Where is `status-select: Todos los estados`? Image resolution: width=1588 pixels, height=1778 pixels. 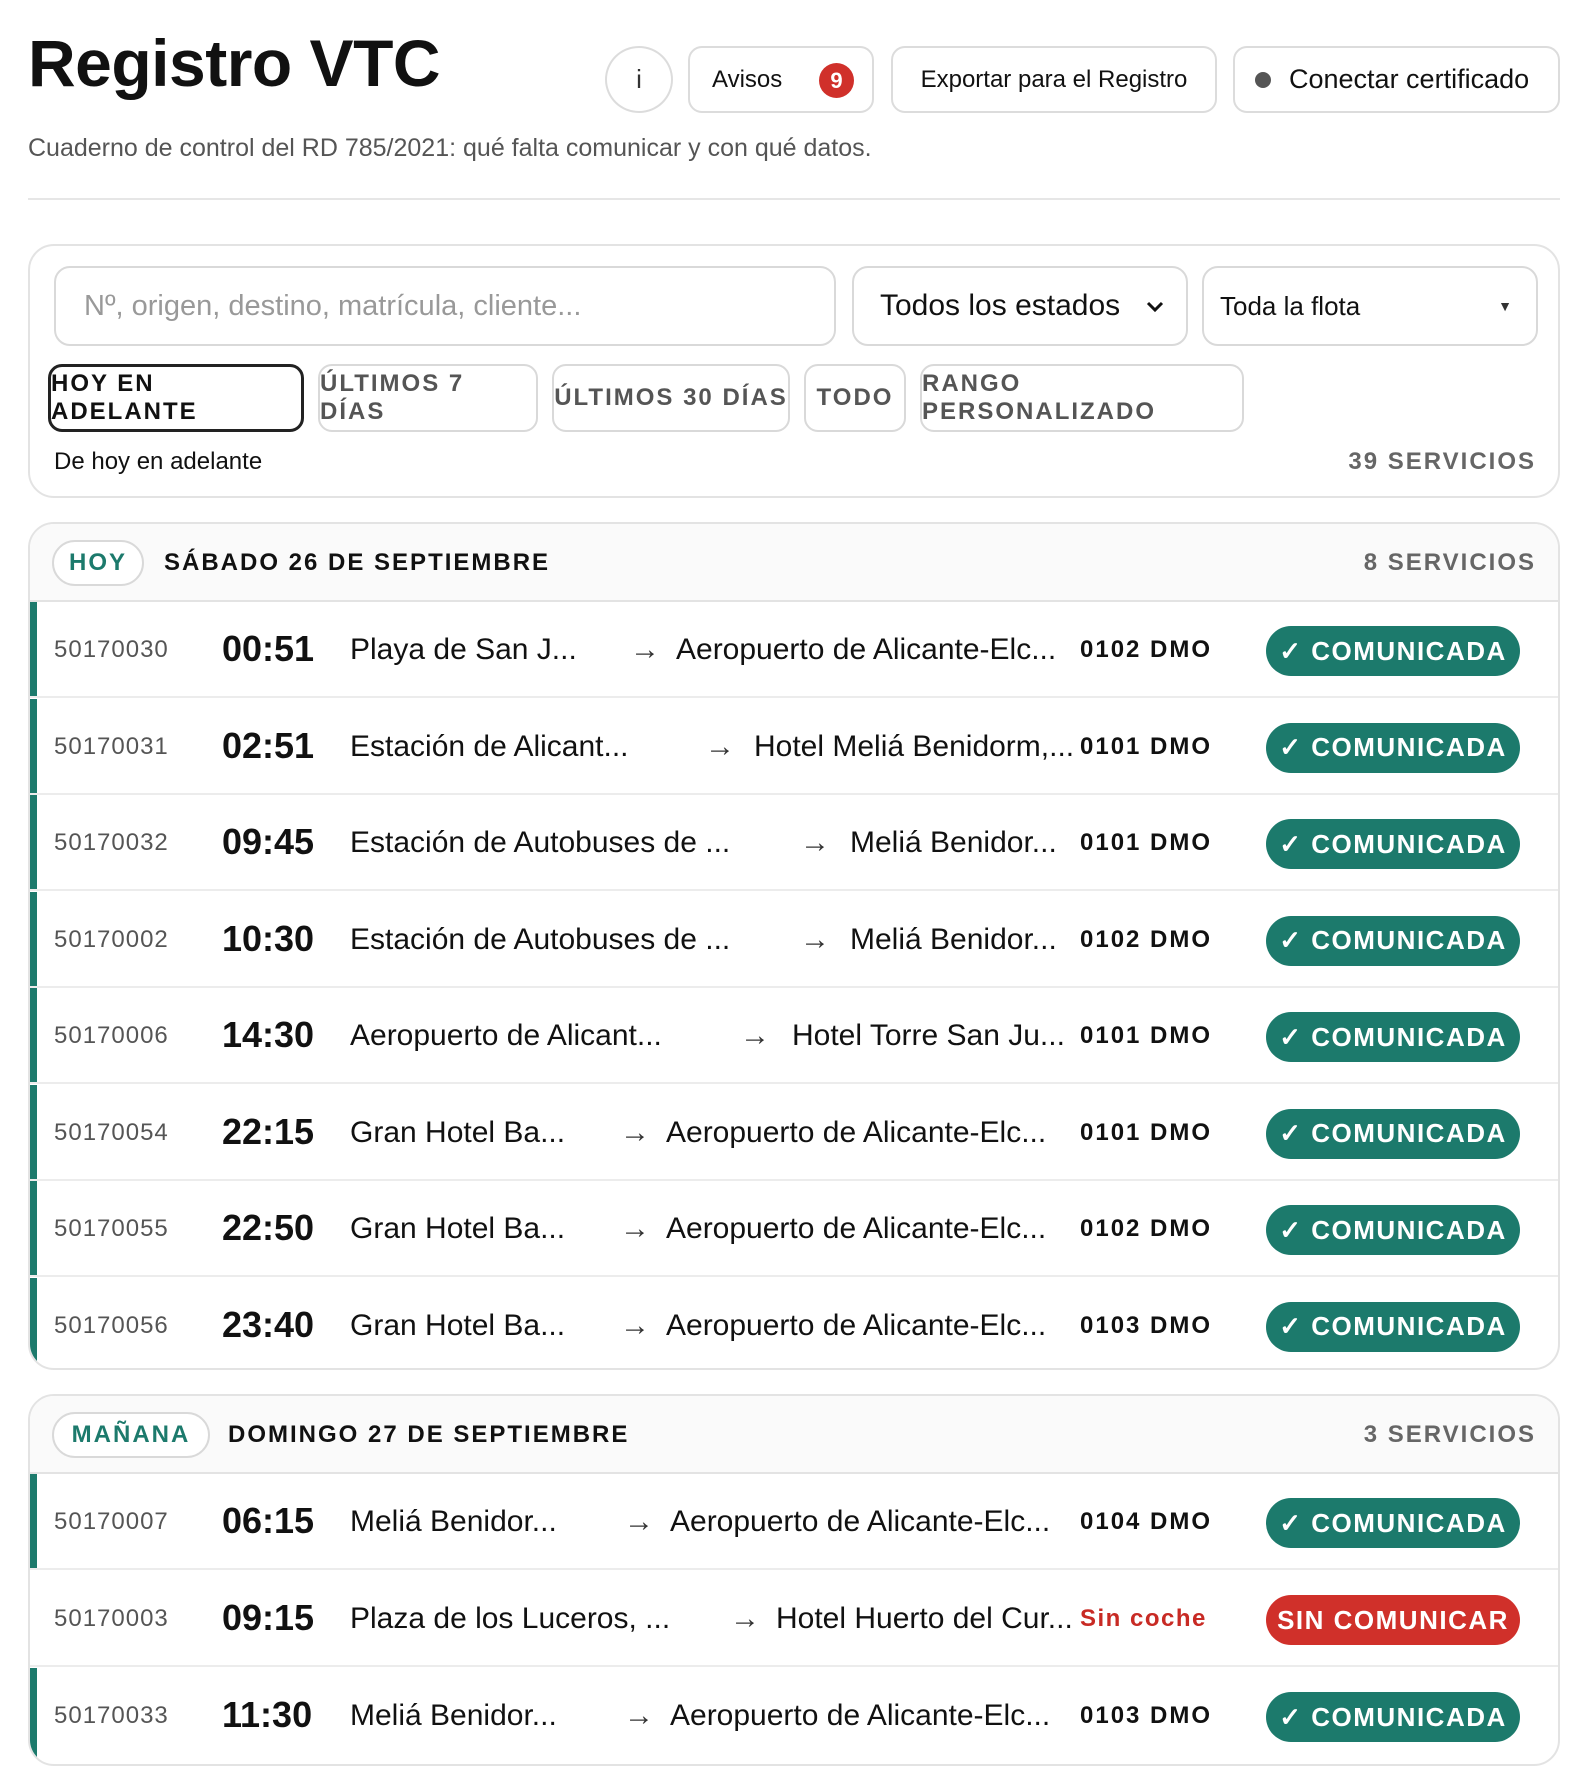
status-select: Todos los estados is located at coordinates (1020, 306).